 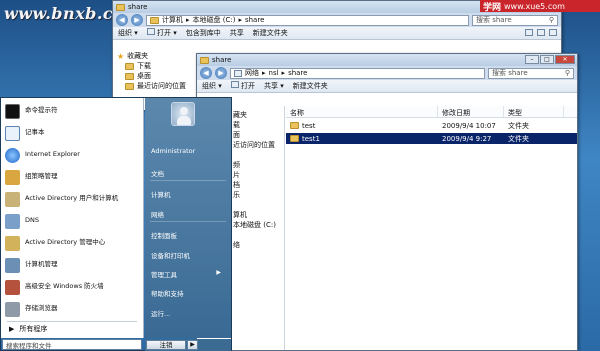 What do you see at coordinates (192, 345) in the screenshot?
I see `shutdown-options-button: ▶` at bounding box center [192, 345].